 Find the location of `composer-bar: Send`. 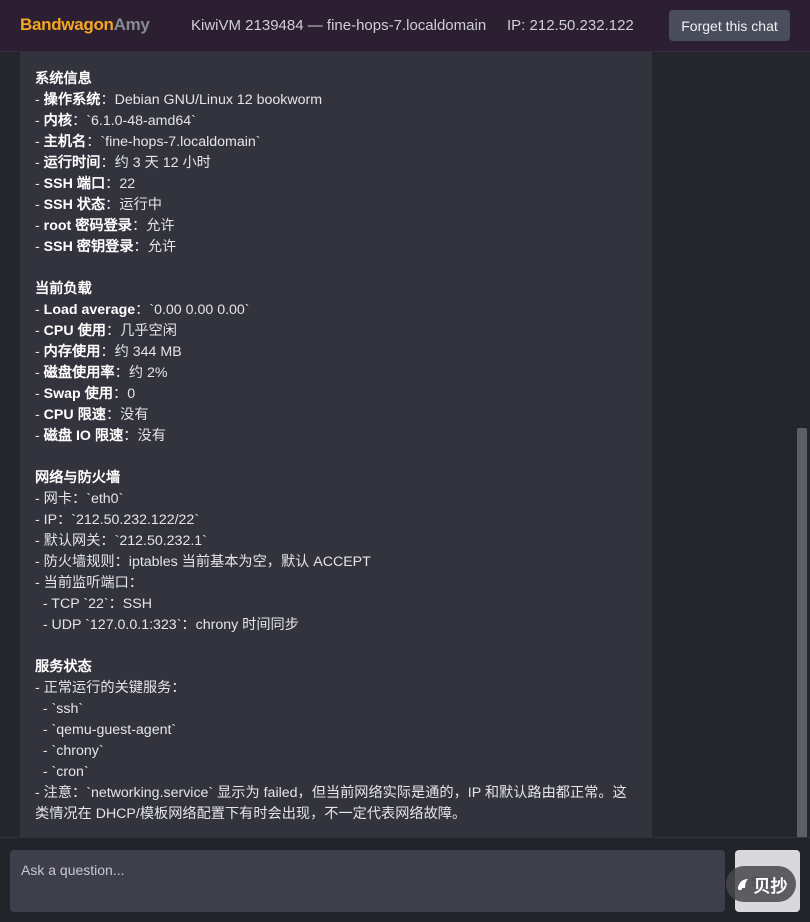

composer-bar: Send is located at coordinates (405, 879).